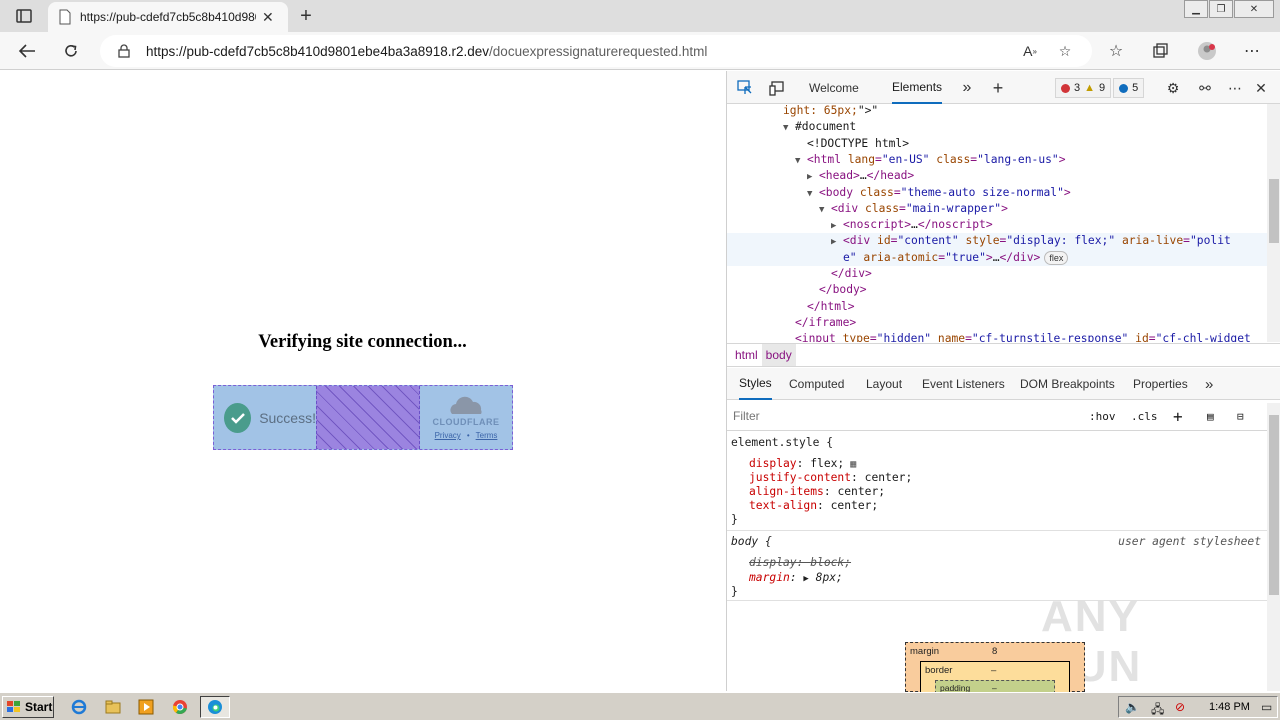 This screenshot has height=720, width=1280. What do you see at coordinates (1132, 707) in the screenshot?
I see `volume-icon: 🔈` at bounding box center [1132, 707].